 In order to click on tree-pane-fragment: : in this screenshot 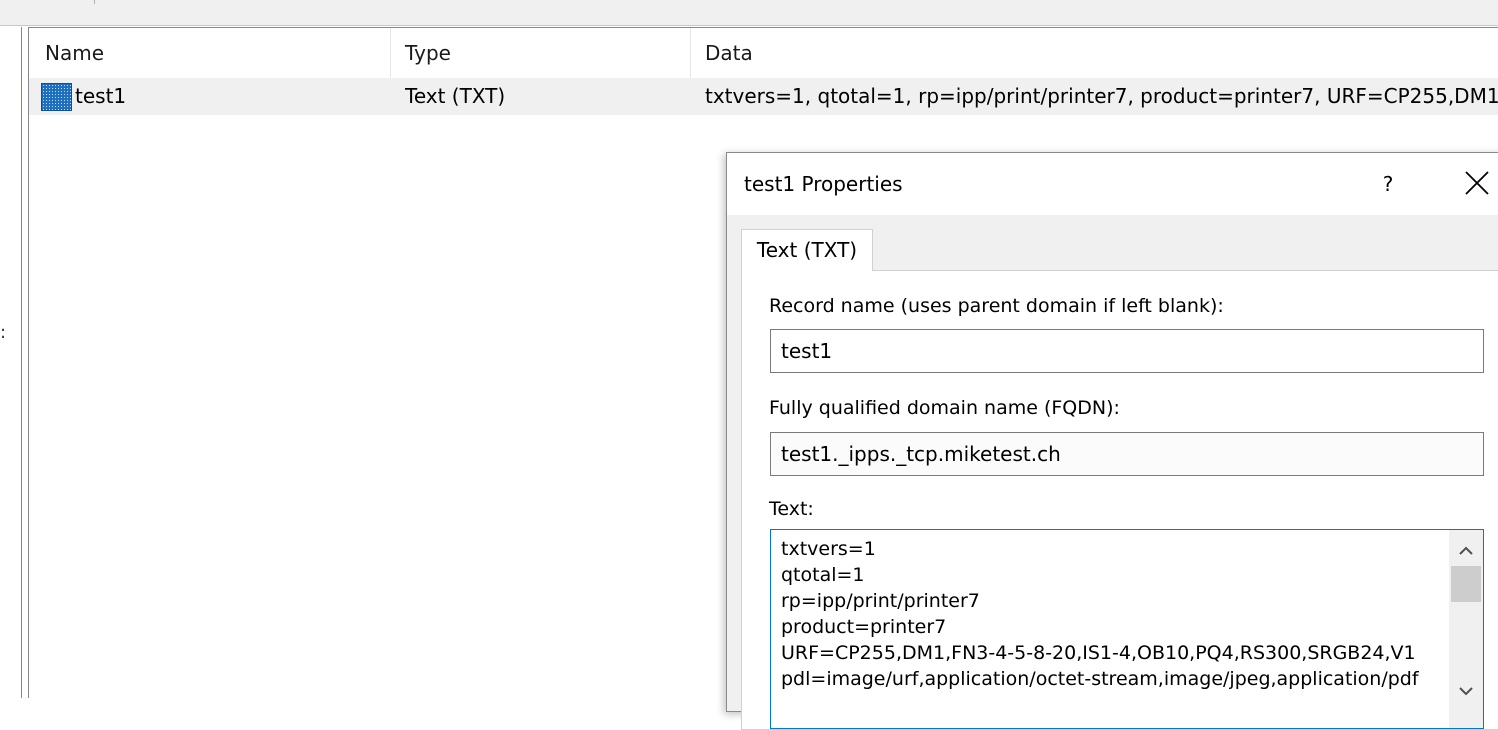, I will do `click(3, 332)`.